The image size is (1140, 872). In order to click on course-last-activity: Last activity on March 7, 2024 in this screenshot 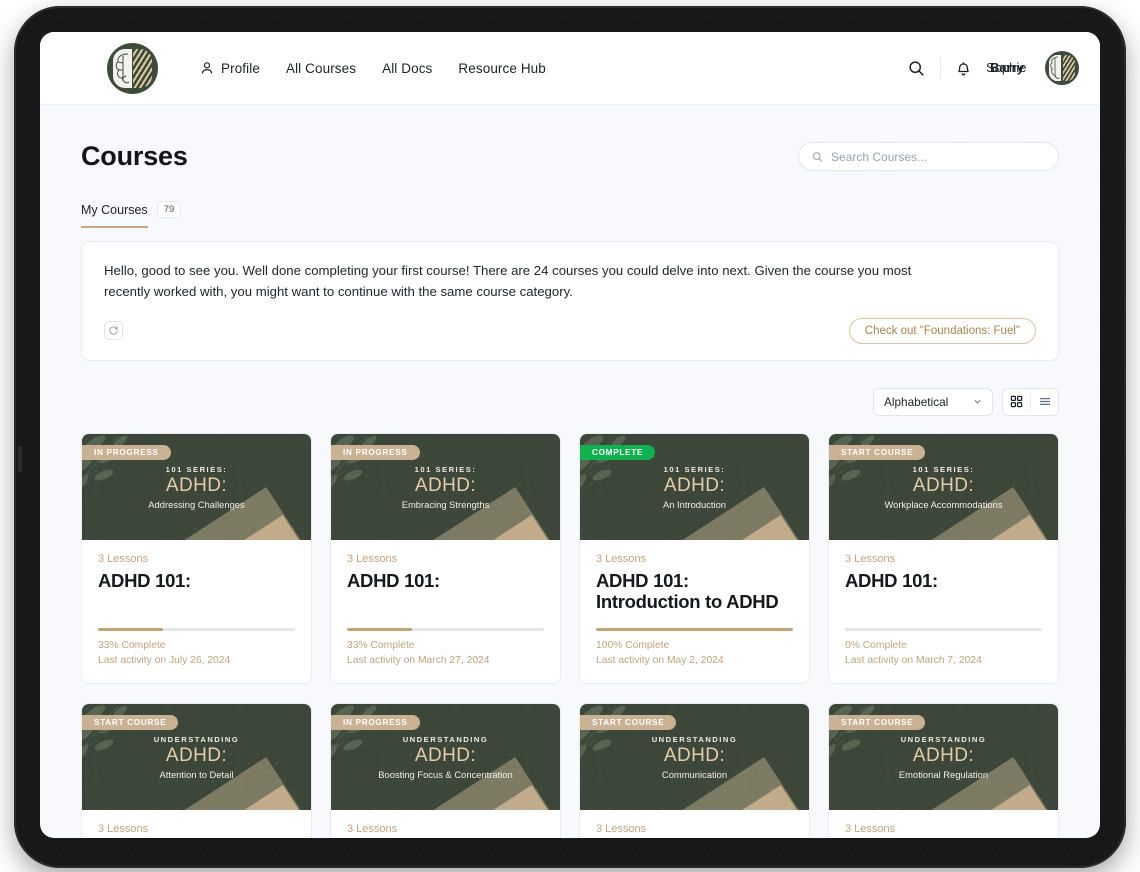, I will do `click(913, 660)`.